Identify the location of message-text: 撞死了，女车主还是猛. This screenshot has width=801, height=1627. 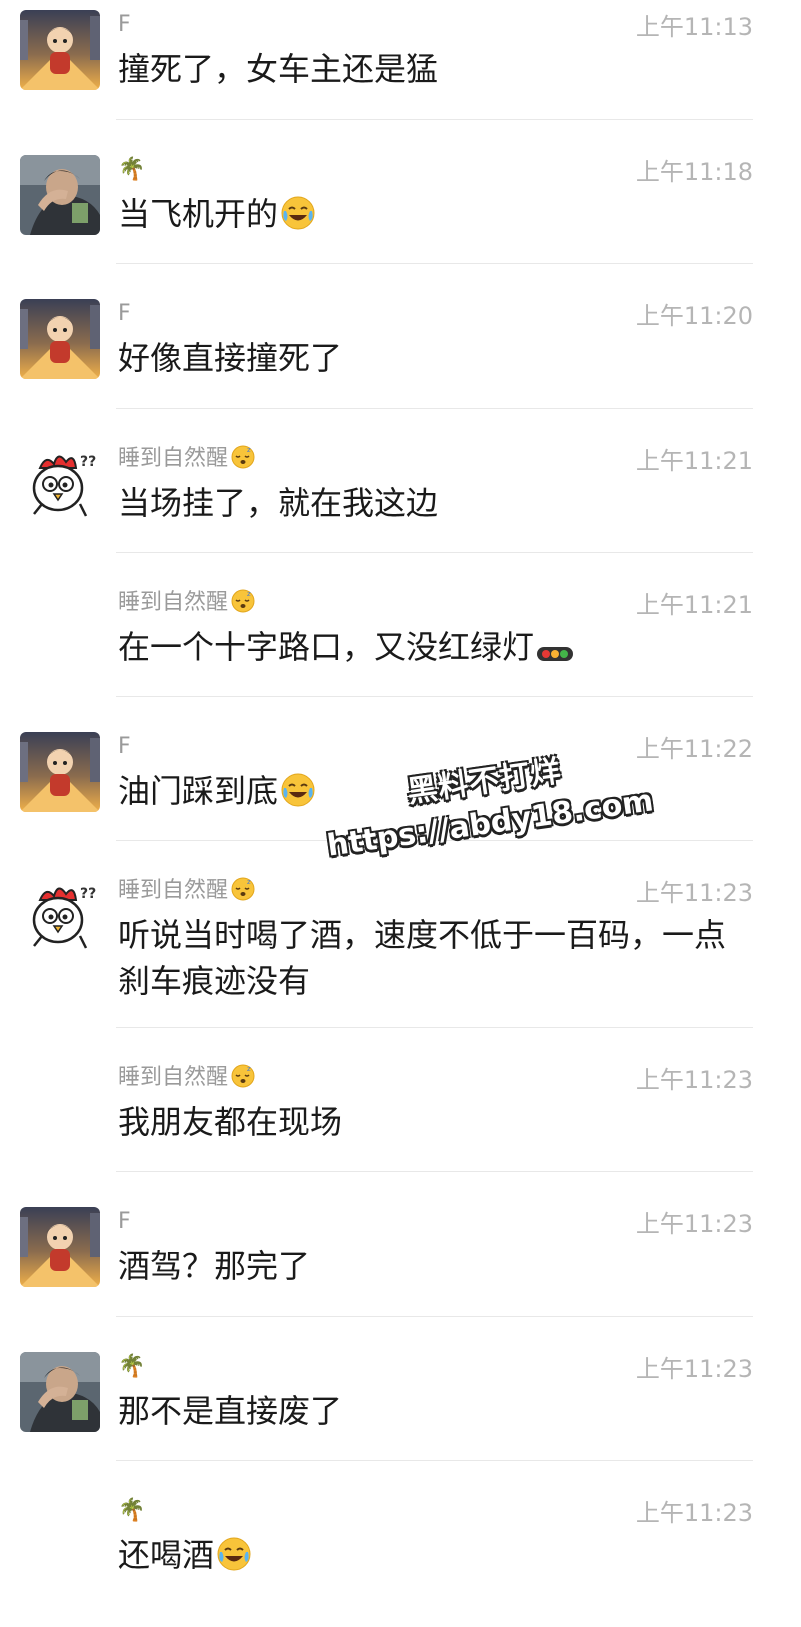
(433, 69).